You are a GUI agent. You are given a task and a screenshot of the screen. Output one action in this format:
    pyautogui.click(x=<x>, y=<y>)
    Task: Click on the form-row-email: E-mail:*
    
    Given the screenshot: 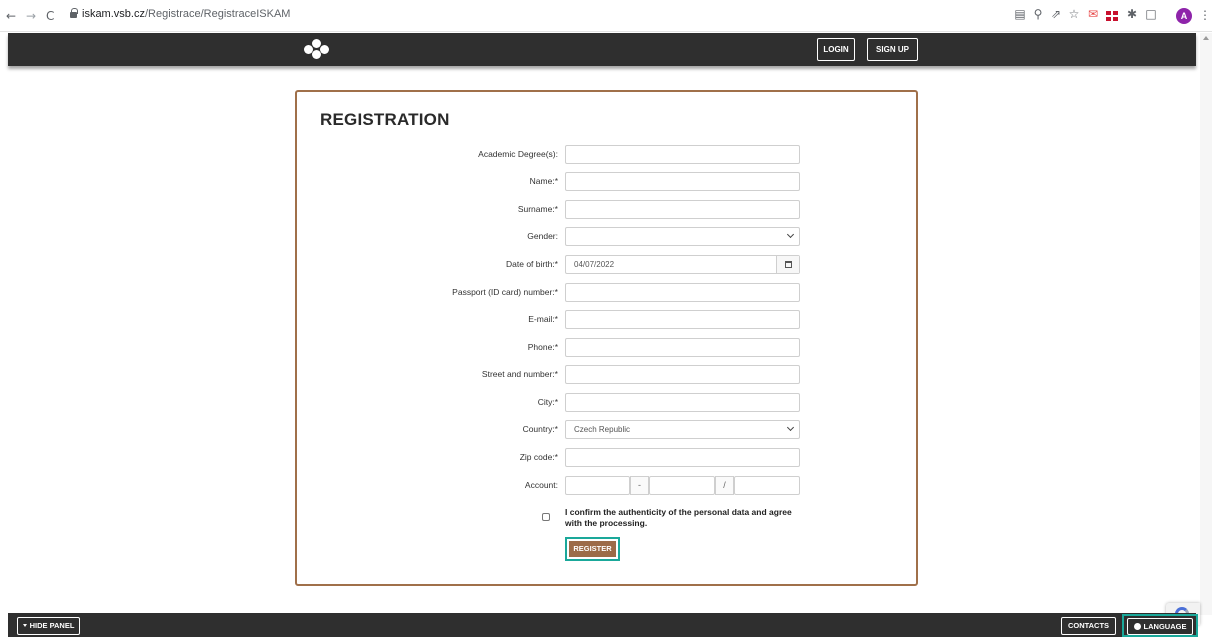 What is the action you would take?
    pyautogui.click(x=606, y=320)
    